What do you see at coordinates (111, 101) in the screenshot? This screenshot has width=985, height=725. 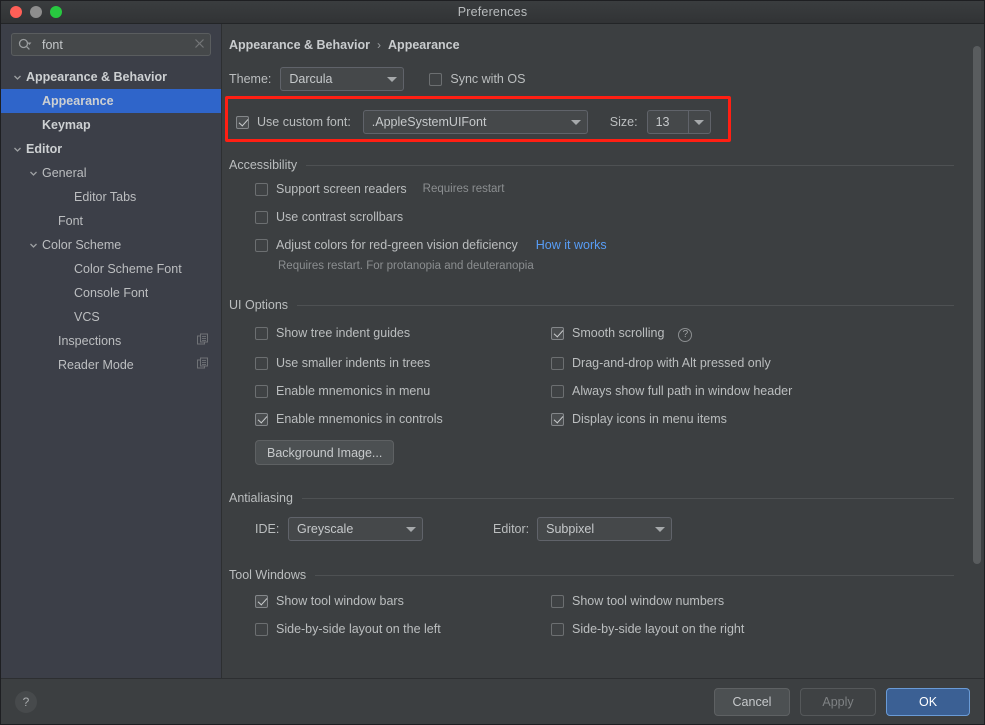 I see `sidebar-item-appearance: Appearance` at bounding box center [111, 101].